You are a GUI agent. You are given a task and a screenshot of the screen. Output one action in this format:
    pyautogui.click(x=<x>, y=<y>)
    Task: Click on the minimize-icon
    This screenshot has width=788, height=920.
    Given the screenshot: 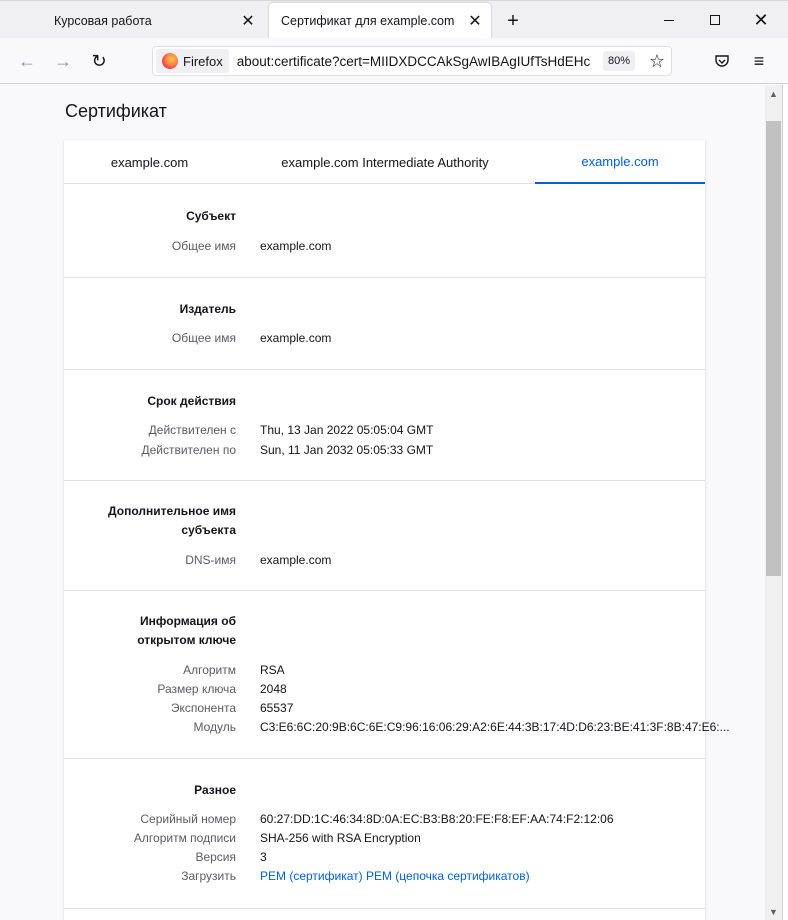 What is the action you would take?
    pyautogui.click(x=669, y=20)
    